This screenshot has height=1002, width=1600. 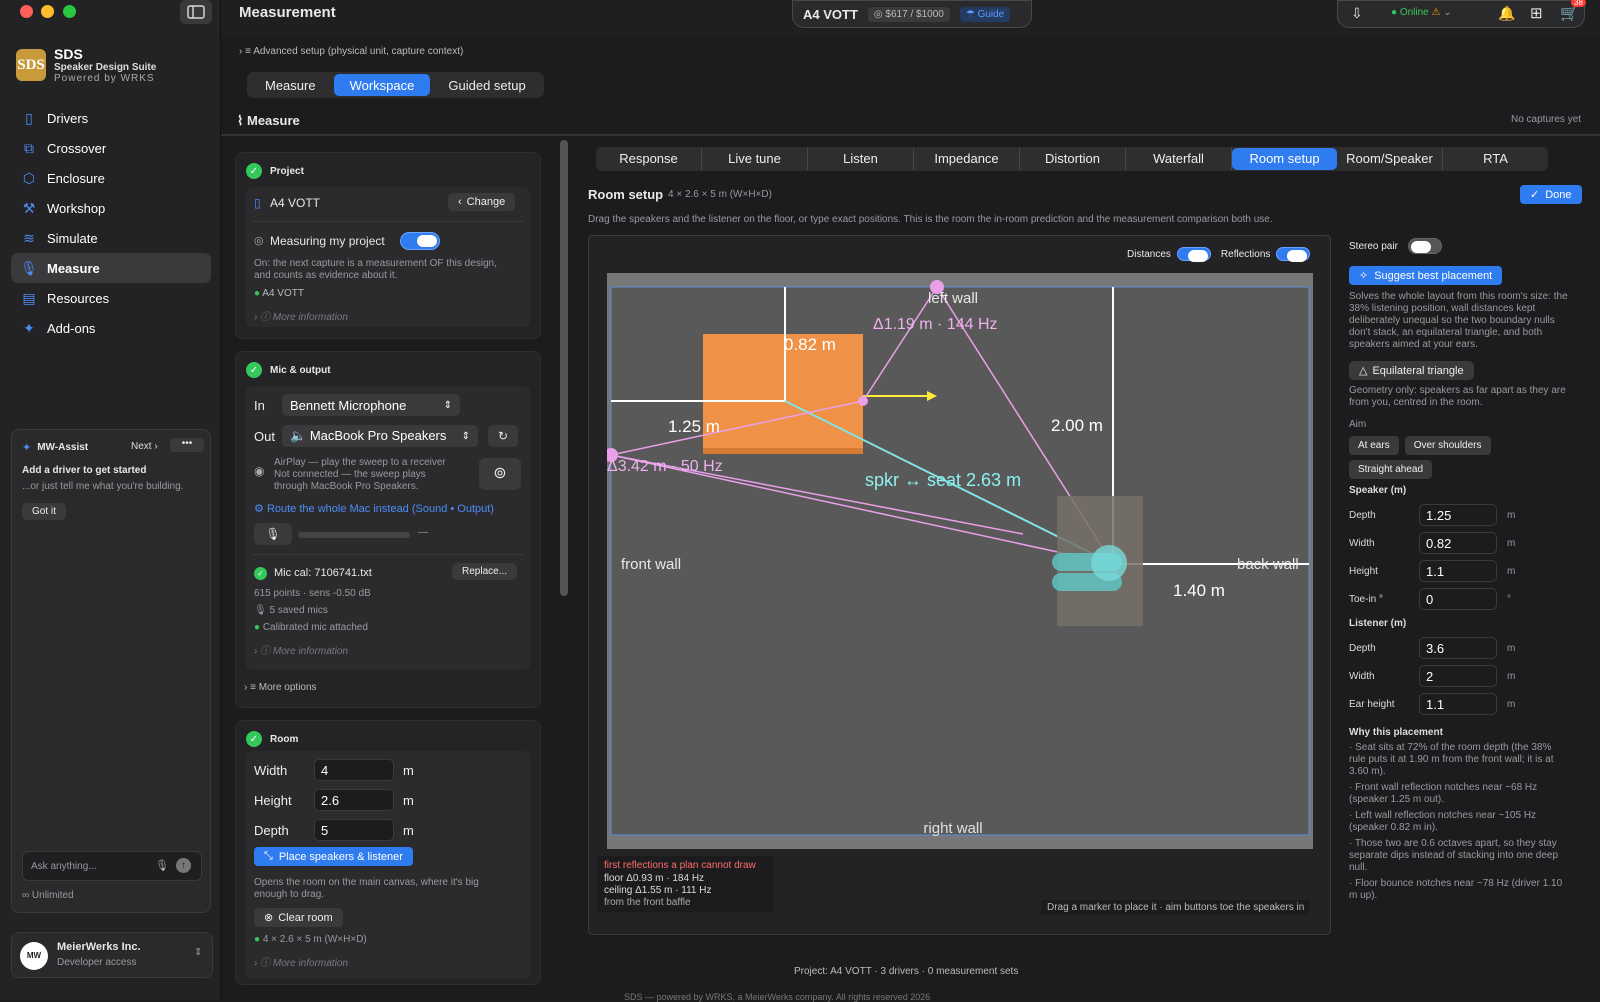 What do you see at coordinates (1426, 275) in the screenshot?
I see `suggest-placement-button: ✧ Suggest best placement` at bounding box center [1426, 275].